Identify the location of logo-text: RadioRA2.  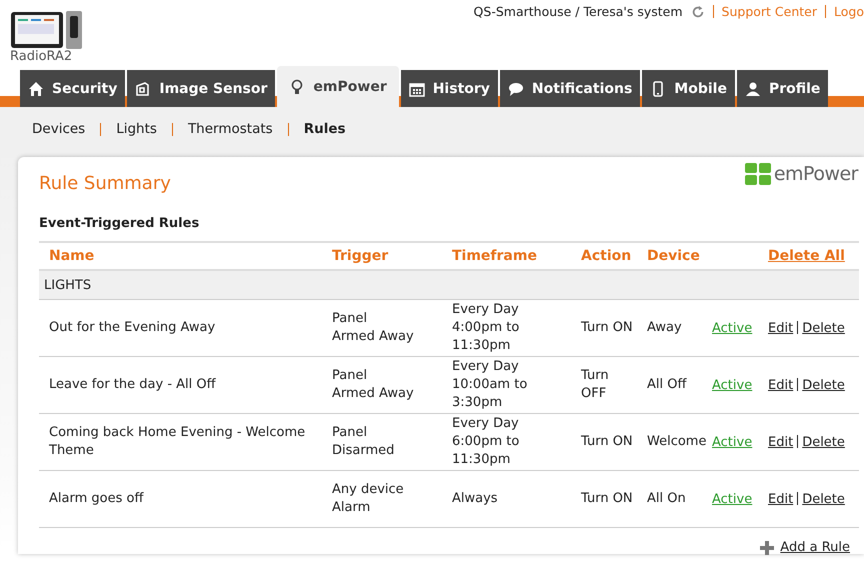
(42, 57).